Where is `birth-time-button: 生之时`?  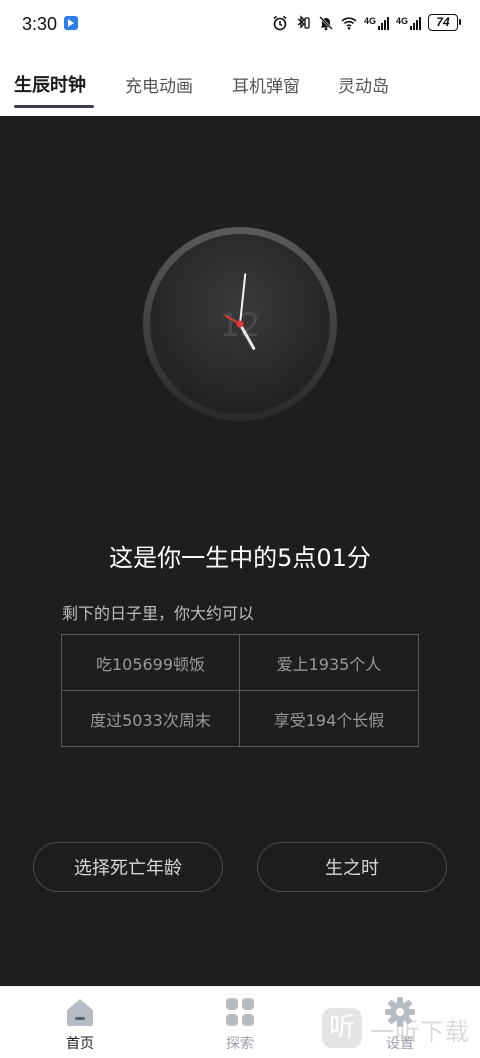 birth-time-button: 生之时 is located at coordinates (352, 867).